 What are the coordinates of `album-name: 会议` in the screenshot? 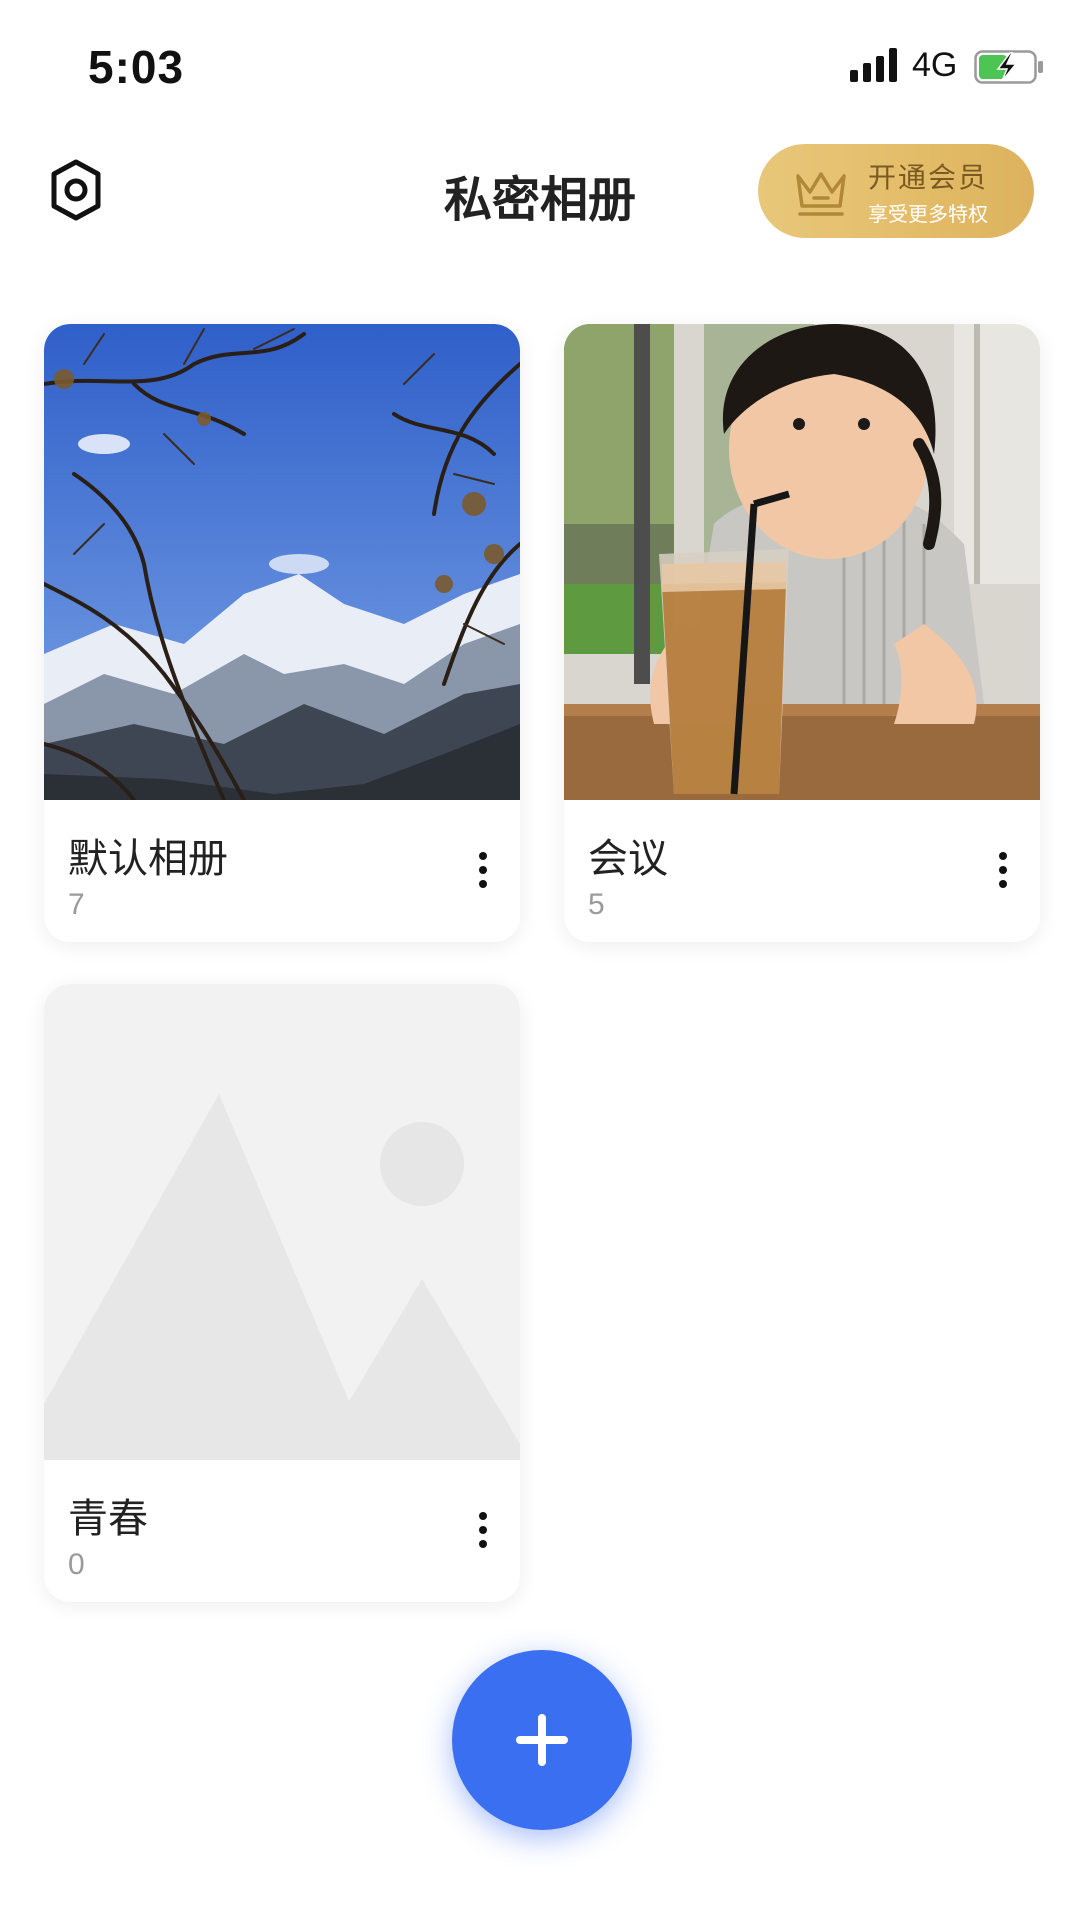 It's located at (628, 859).